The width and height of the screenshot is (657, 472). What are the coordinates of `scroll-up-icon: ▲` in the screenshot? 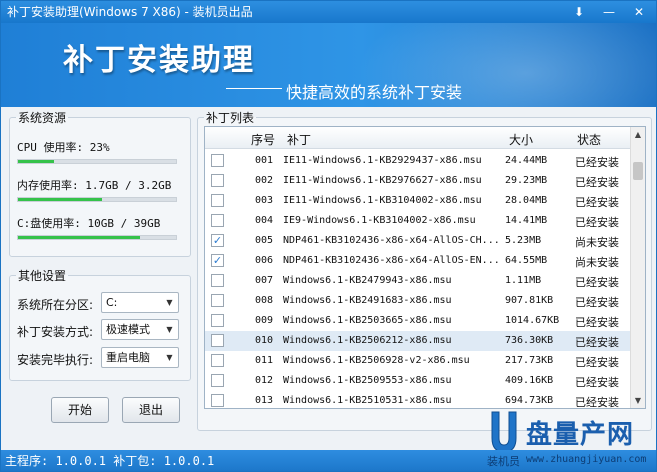 It's located at (638, 134).